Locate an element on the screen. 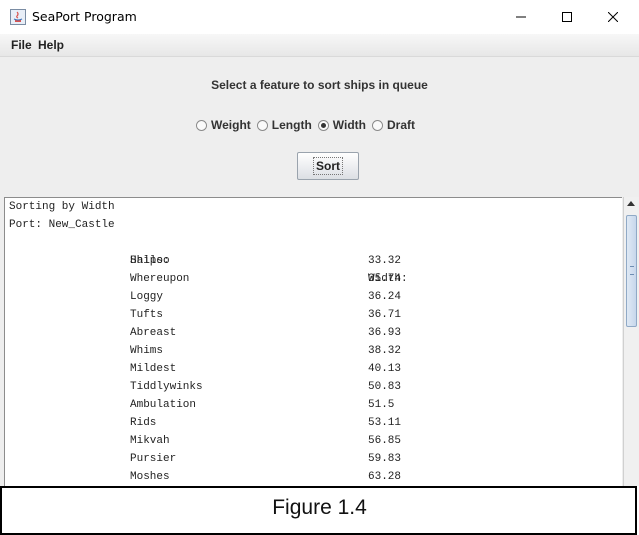 This screenshot has height=535, width=639. sort-options: Weight Length Width Draft is located at coordinates (308, 125).